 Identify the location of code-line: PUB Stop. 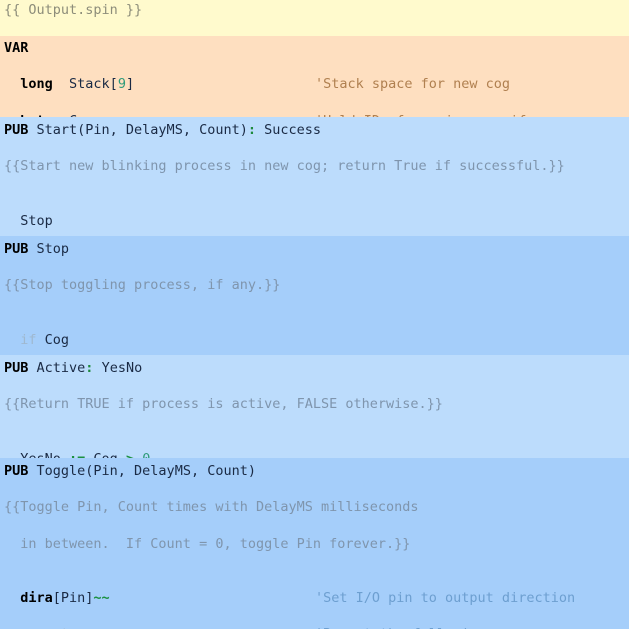
(314, 249).